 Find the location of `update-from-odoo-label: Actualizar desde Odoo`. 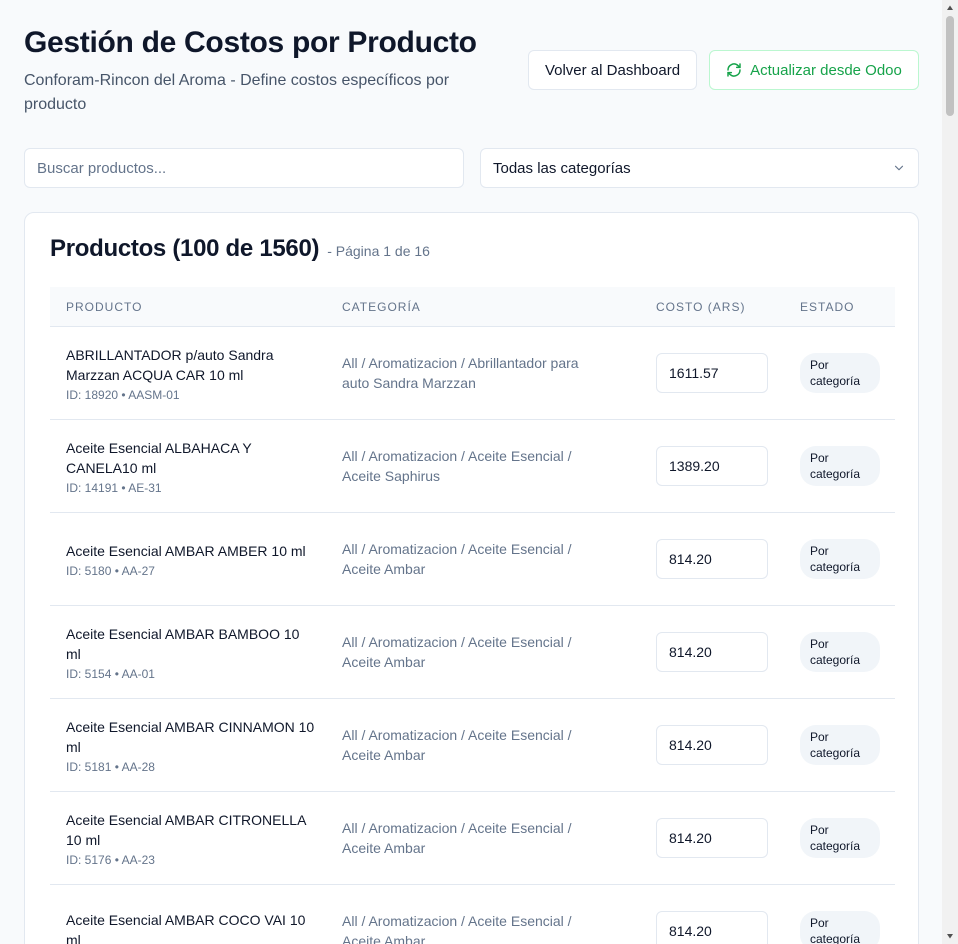

update-from-odoo-label: Actualizar desde Odoo is located at coordinates (826, 70).